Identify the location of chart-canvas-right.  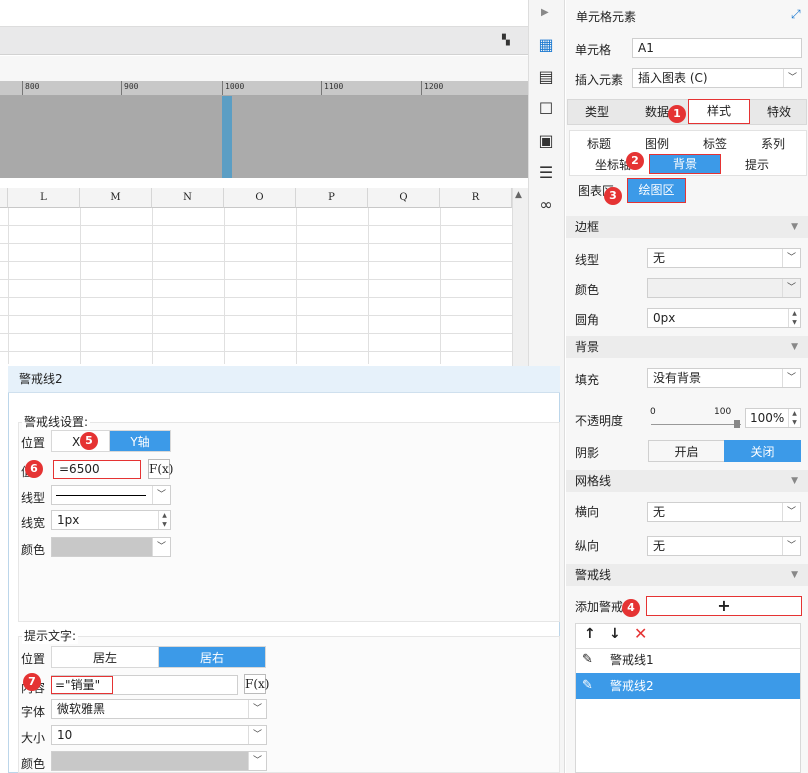
(380, 137).